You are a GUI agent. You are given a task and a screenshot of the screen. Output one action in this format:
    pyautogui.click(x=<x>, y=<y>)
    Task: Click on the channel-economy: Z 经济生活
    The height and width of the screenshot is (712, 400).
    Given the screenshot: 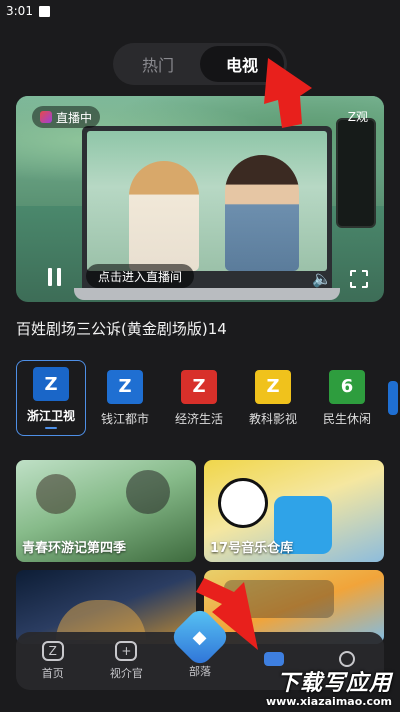 What is the action you would take?
    pyautogui.click(x=199, y=398)
    